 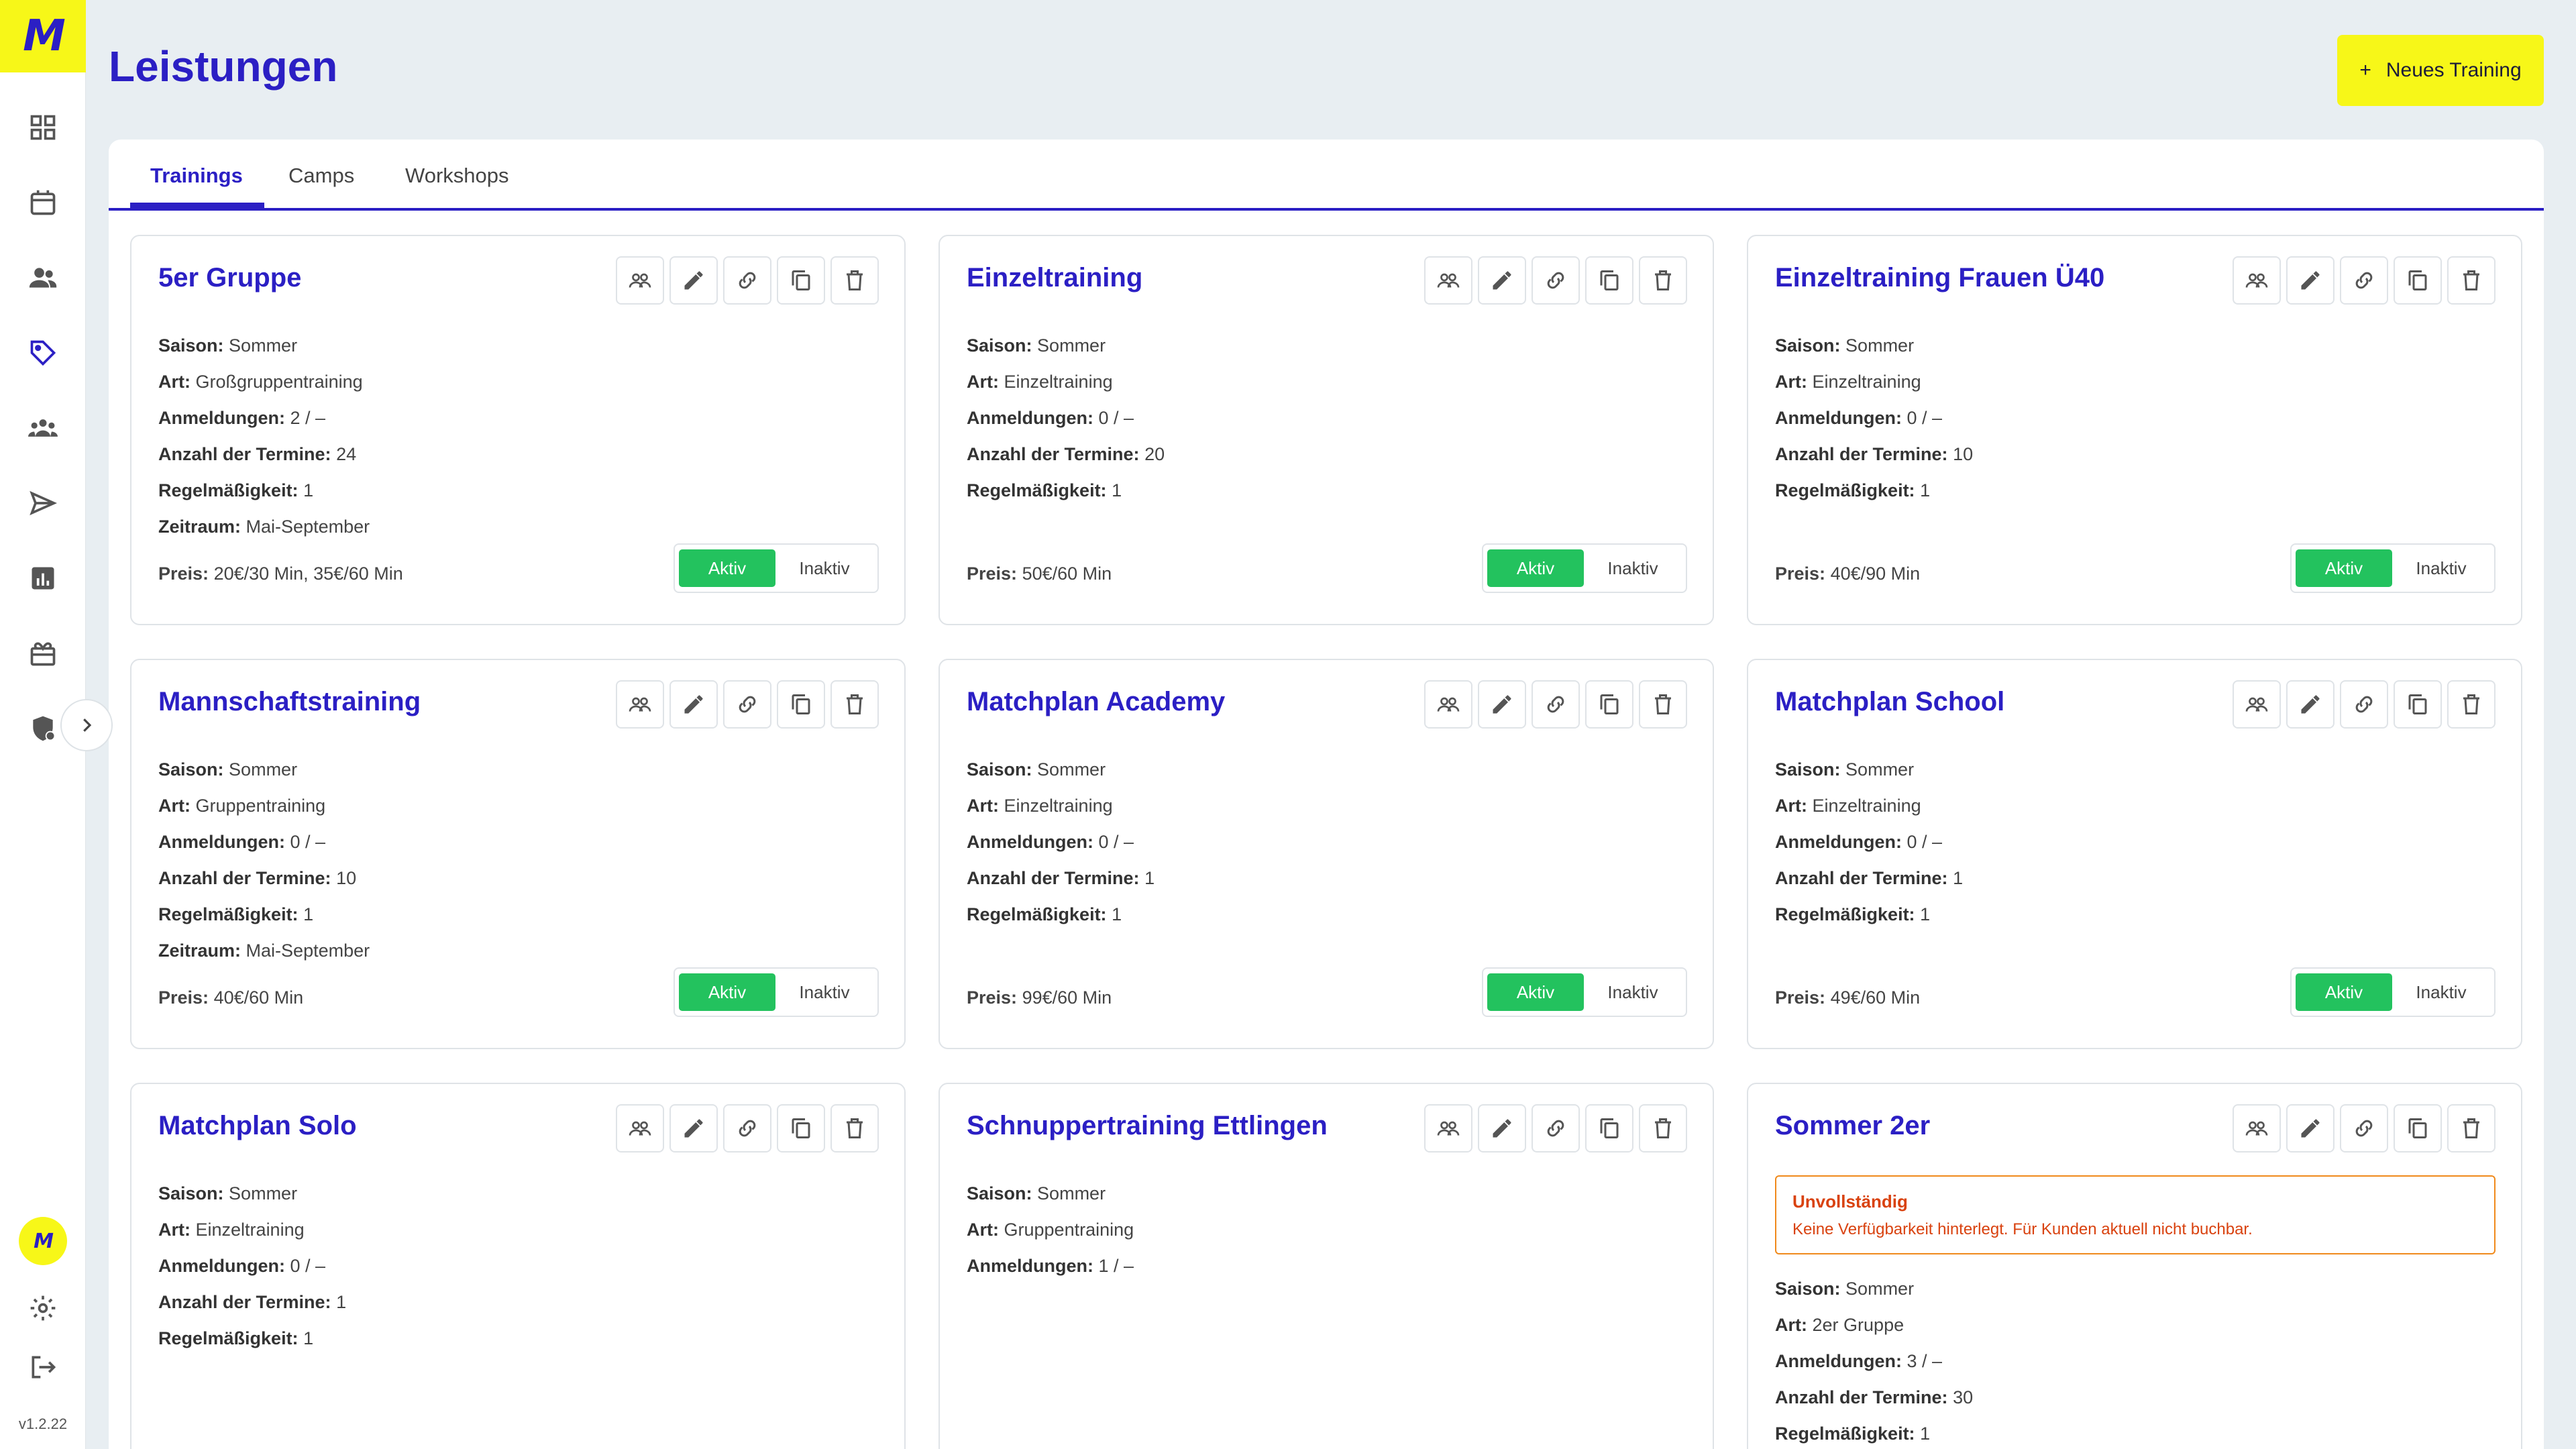 I want to click on field-preis: Preis: 20€/30 Min, 35€/60 Min, so click(x=280, y=574).